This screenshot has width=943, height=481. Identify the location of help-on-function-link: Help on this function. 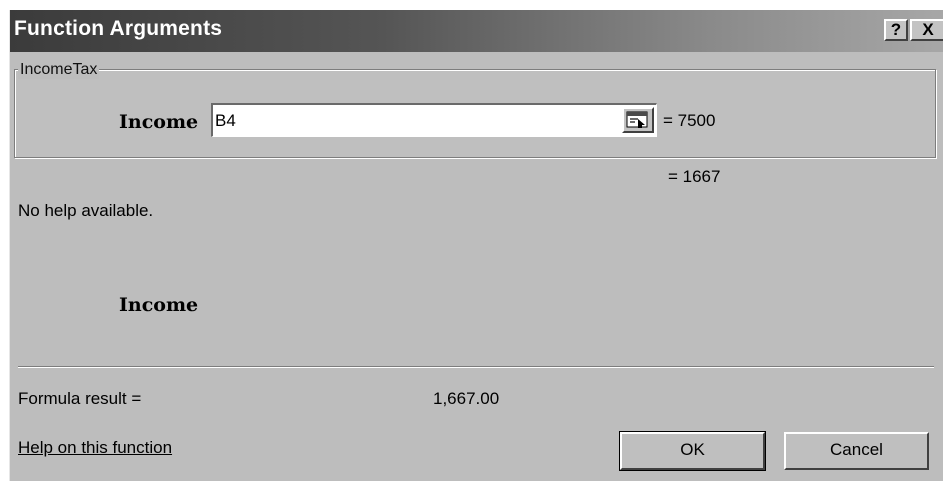
(95, 448).